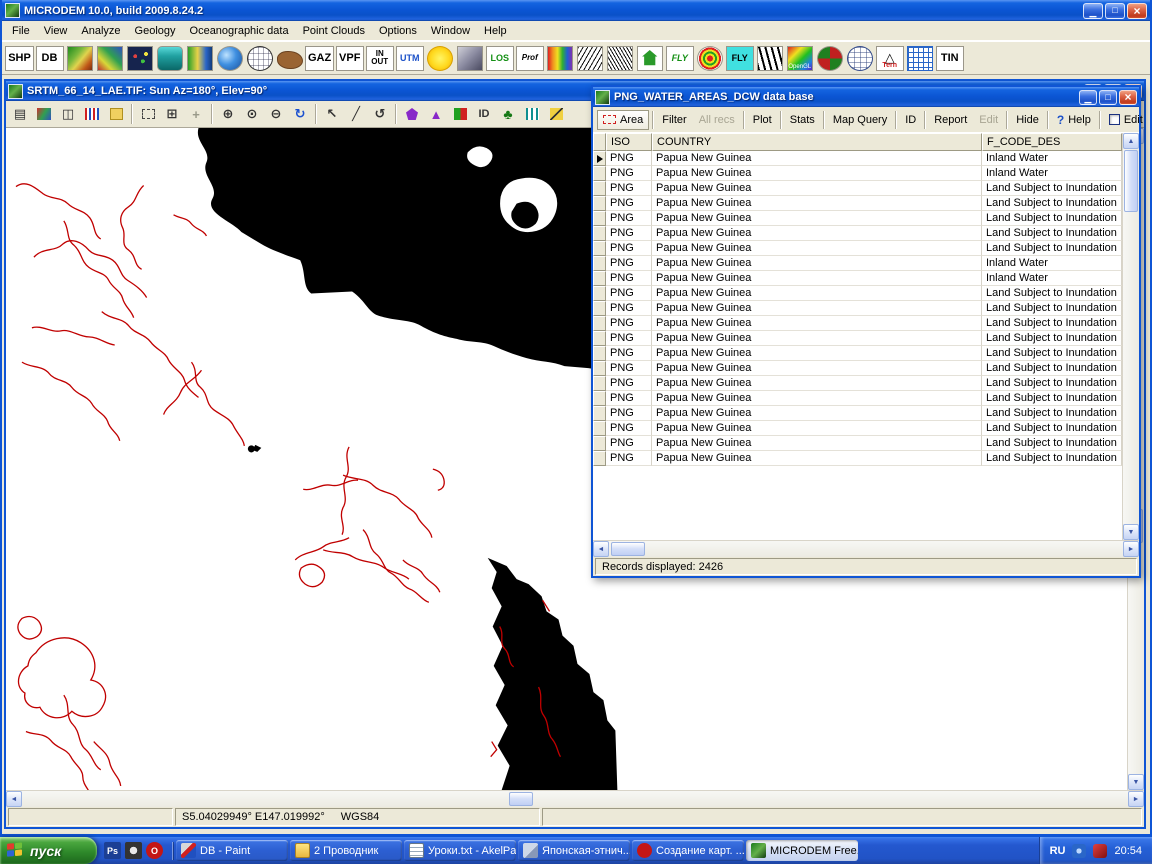 The height and width of the screenshot is (864, 1152). What do you see at coordinates (1088, 97) in the screenshot?
I see `db-minimize-button: ▁` at bounding box center [1088, 97].